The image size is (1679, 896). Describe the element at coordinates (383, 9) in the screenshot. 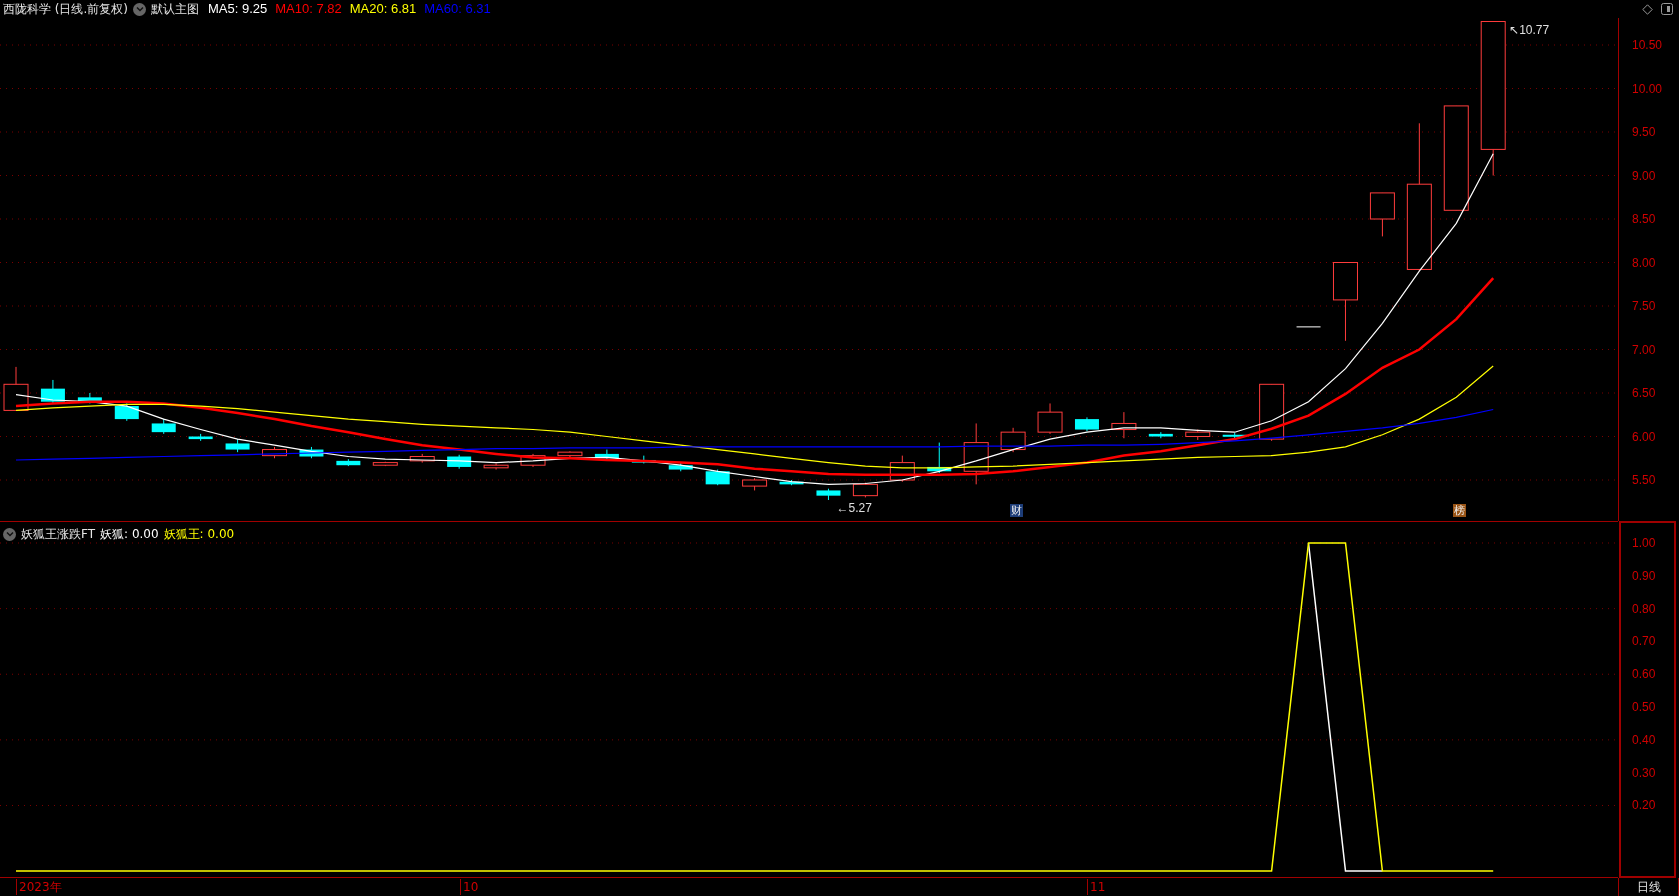

I see `moving-average-label: MA20: 6.81` at that location.